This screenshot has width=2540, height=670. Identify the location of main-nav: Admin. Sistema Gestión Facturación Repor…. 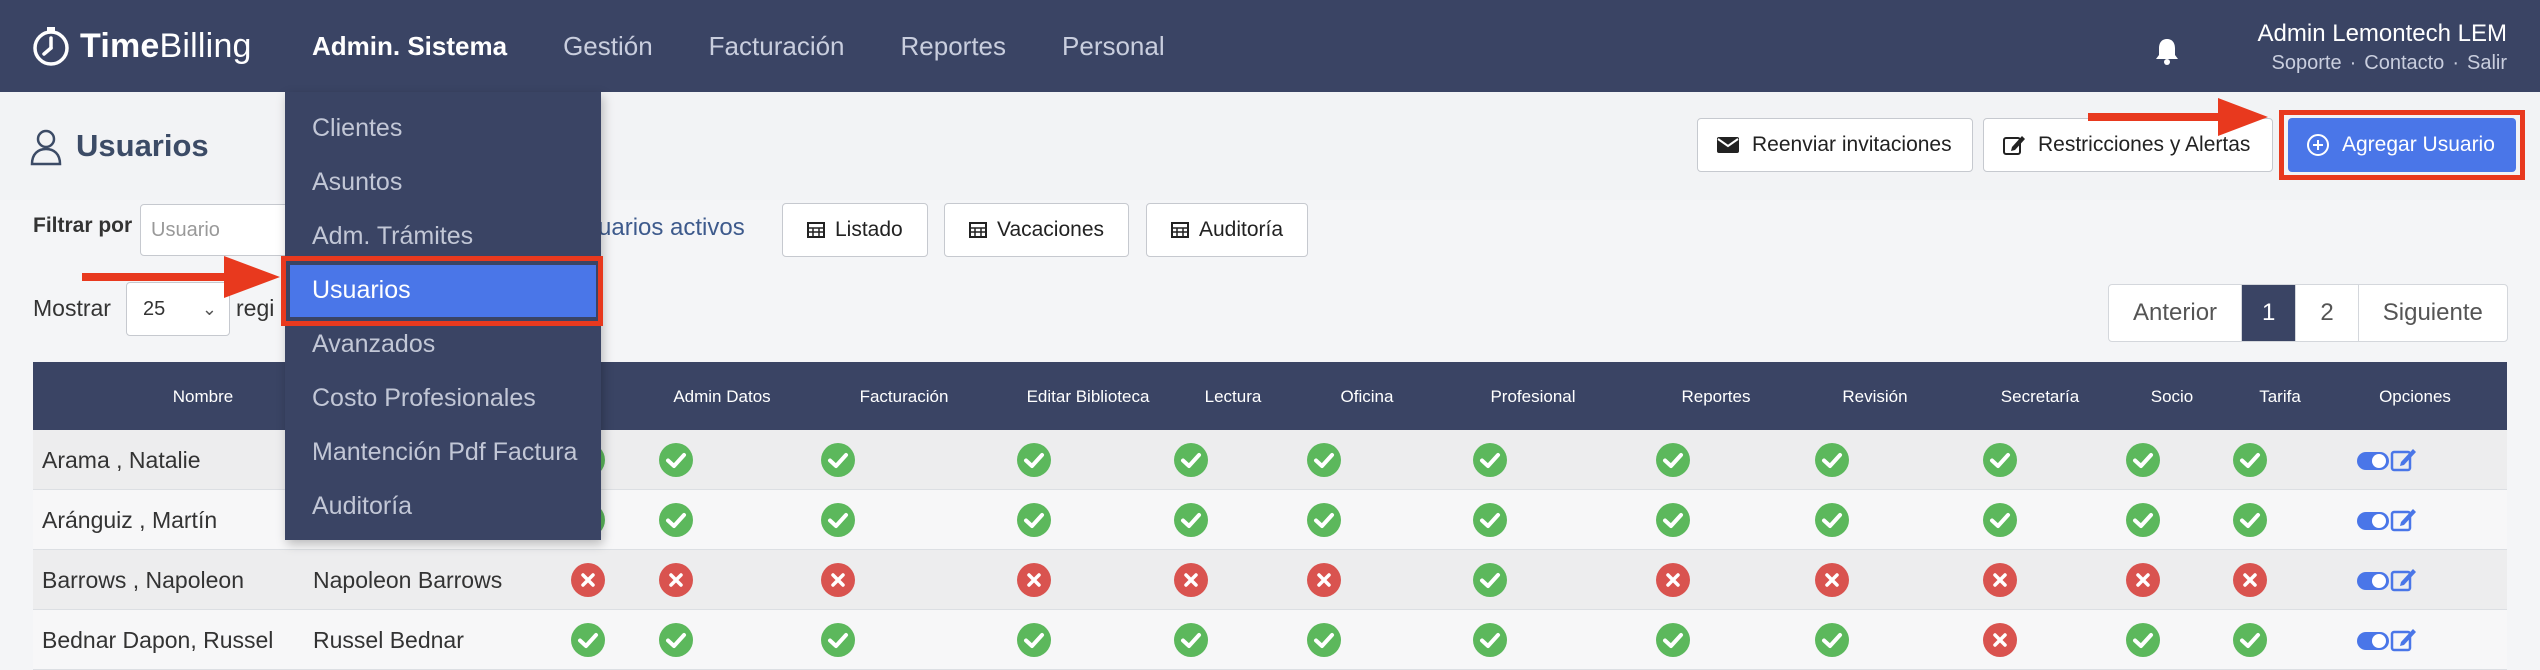
(766, 46).